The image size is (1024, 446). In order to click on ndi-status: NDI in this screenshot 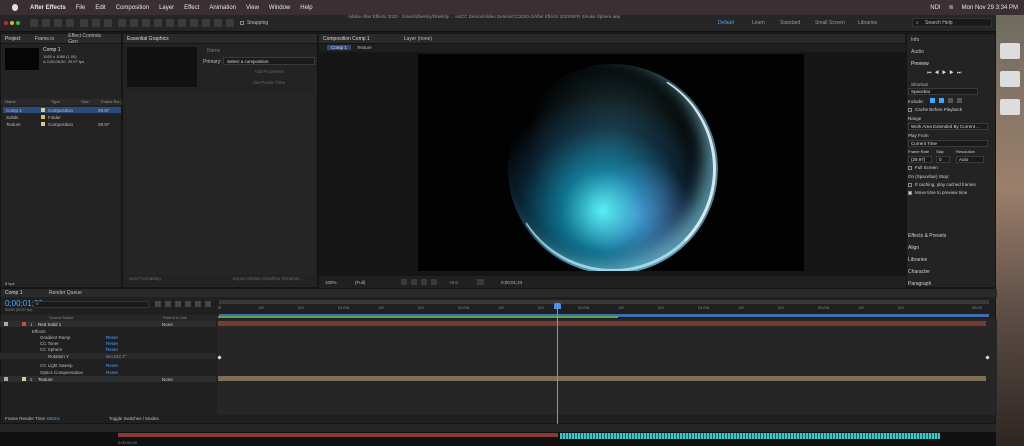, I will do `click(935, 8)`.